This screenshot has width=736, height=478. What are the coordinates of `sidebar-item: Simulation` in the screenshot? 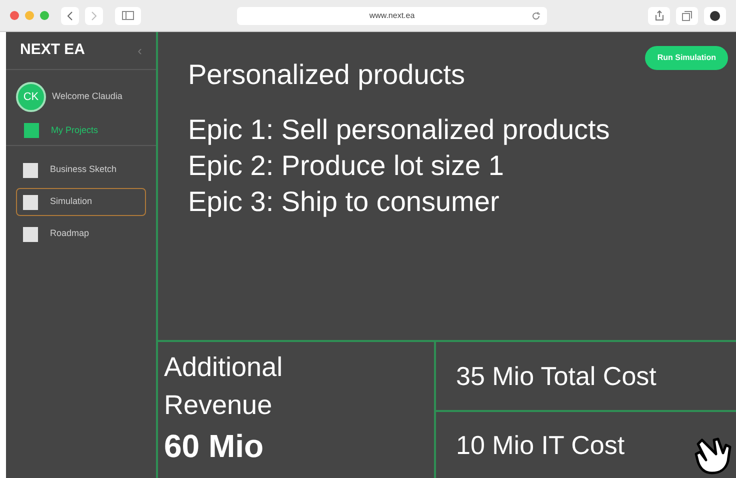 It's located at (81, 202).